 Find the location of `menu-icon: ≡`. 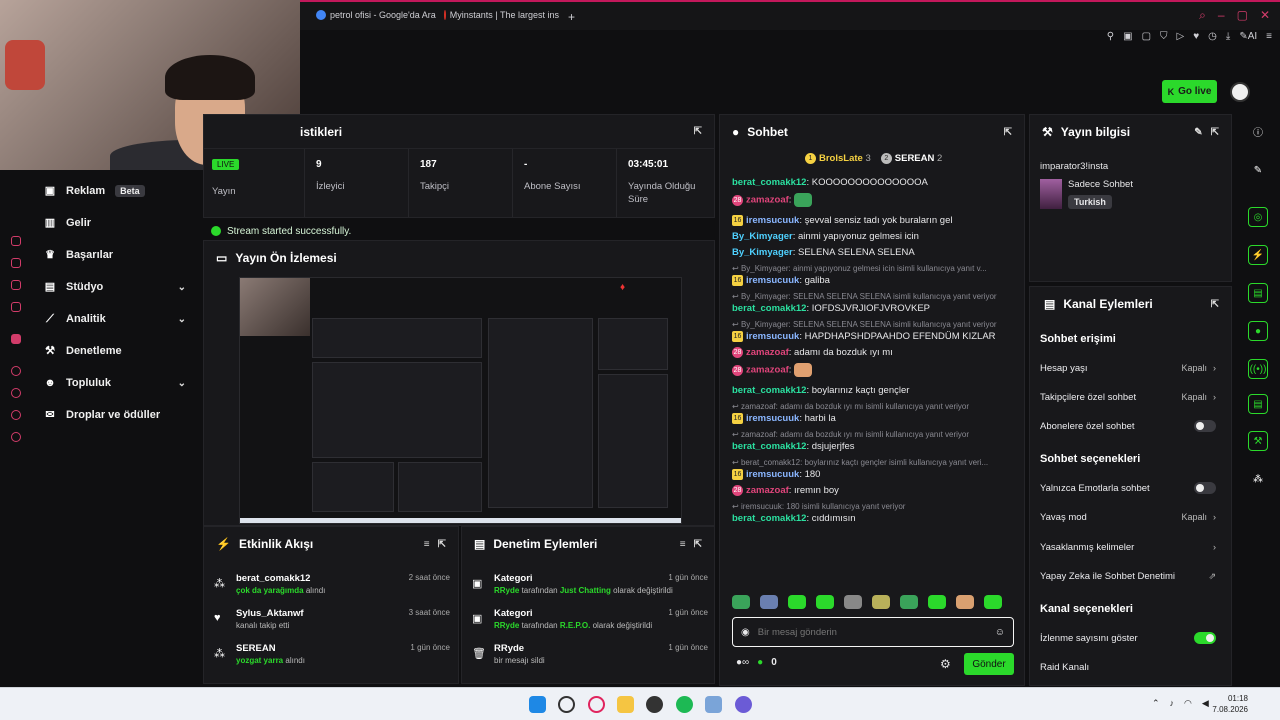

menu-icon: ≡ is located at coordinates (1269, 36).